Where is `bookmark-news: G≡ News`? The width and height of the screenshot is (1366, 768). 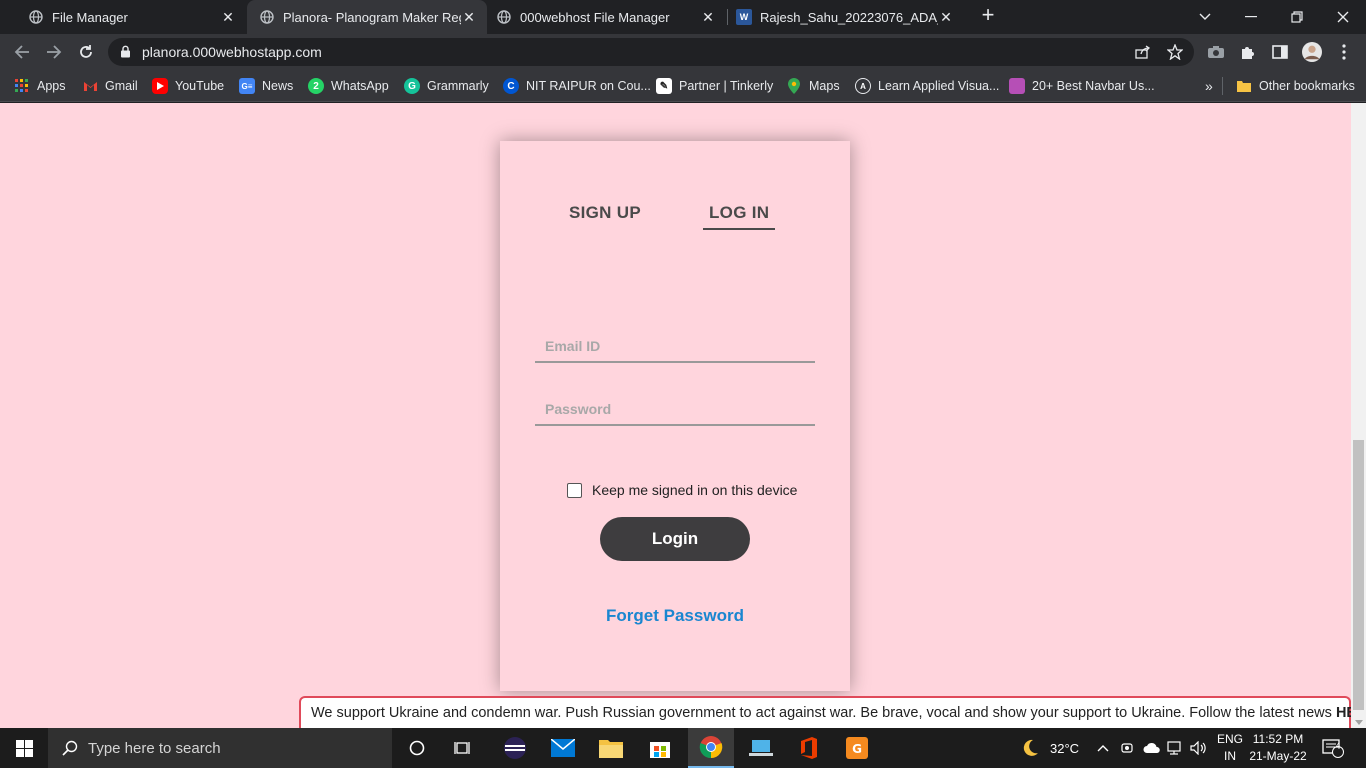
bookmark-news: G≡ News is located at coordinates (266, 86).